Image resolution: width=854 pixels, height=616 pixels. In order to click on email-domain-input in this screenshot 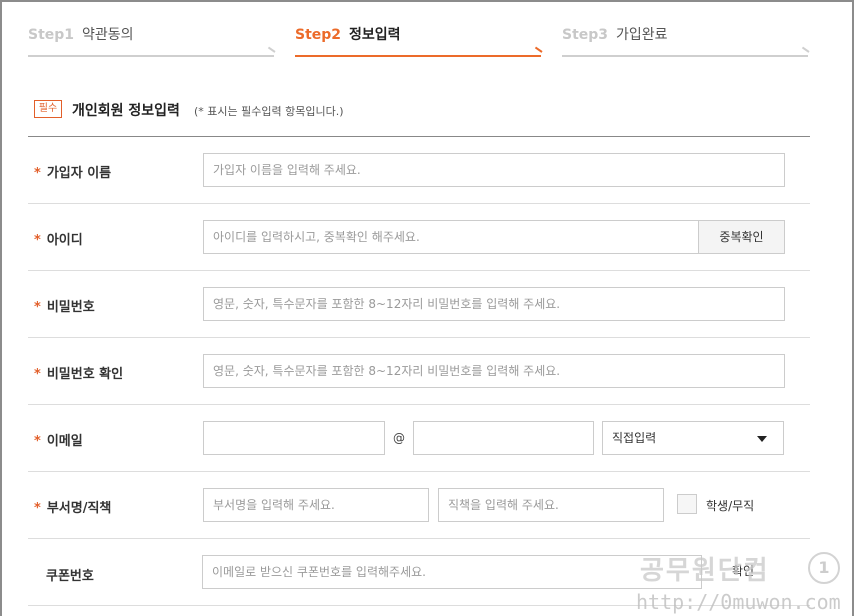, I will do `click(503, 438)`.